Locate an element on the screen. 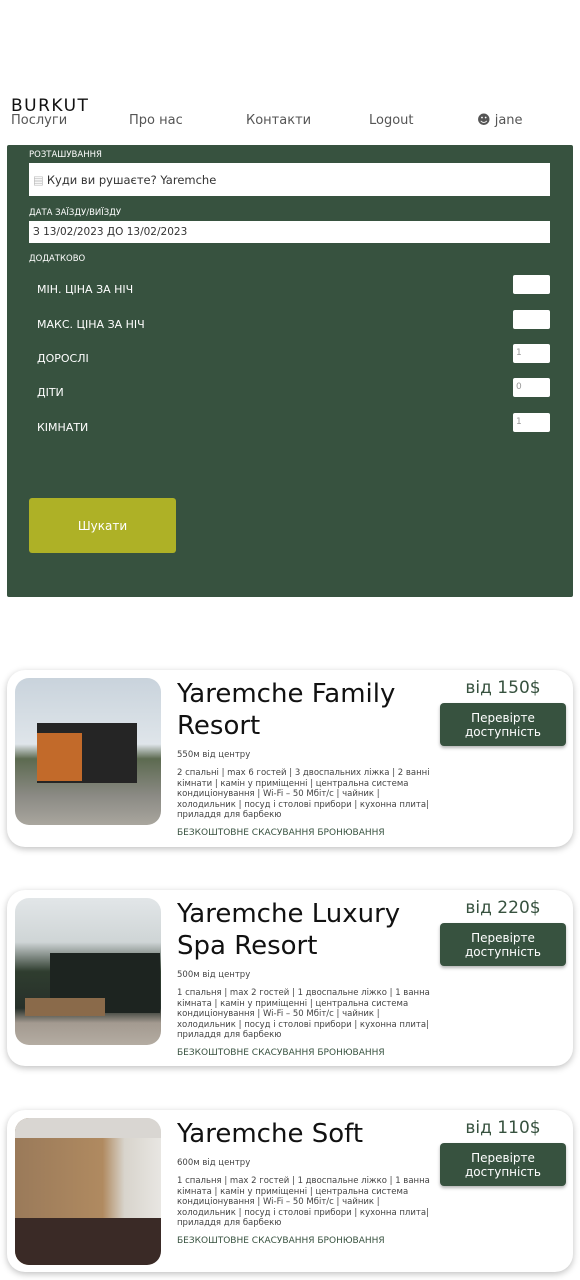 The width and height of the screenshot is (580, 1280). max-price-label: МАКС. ЦІНА ЗА НІЧ is located at coordinates (91, 324).